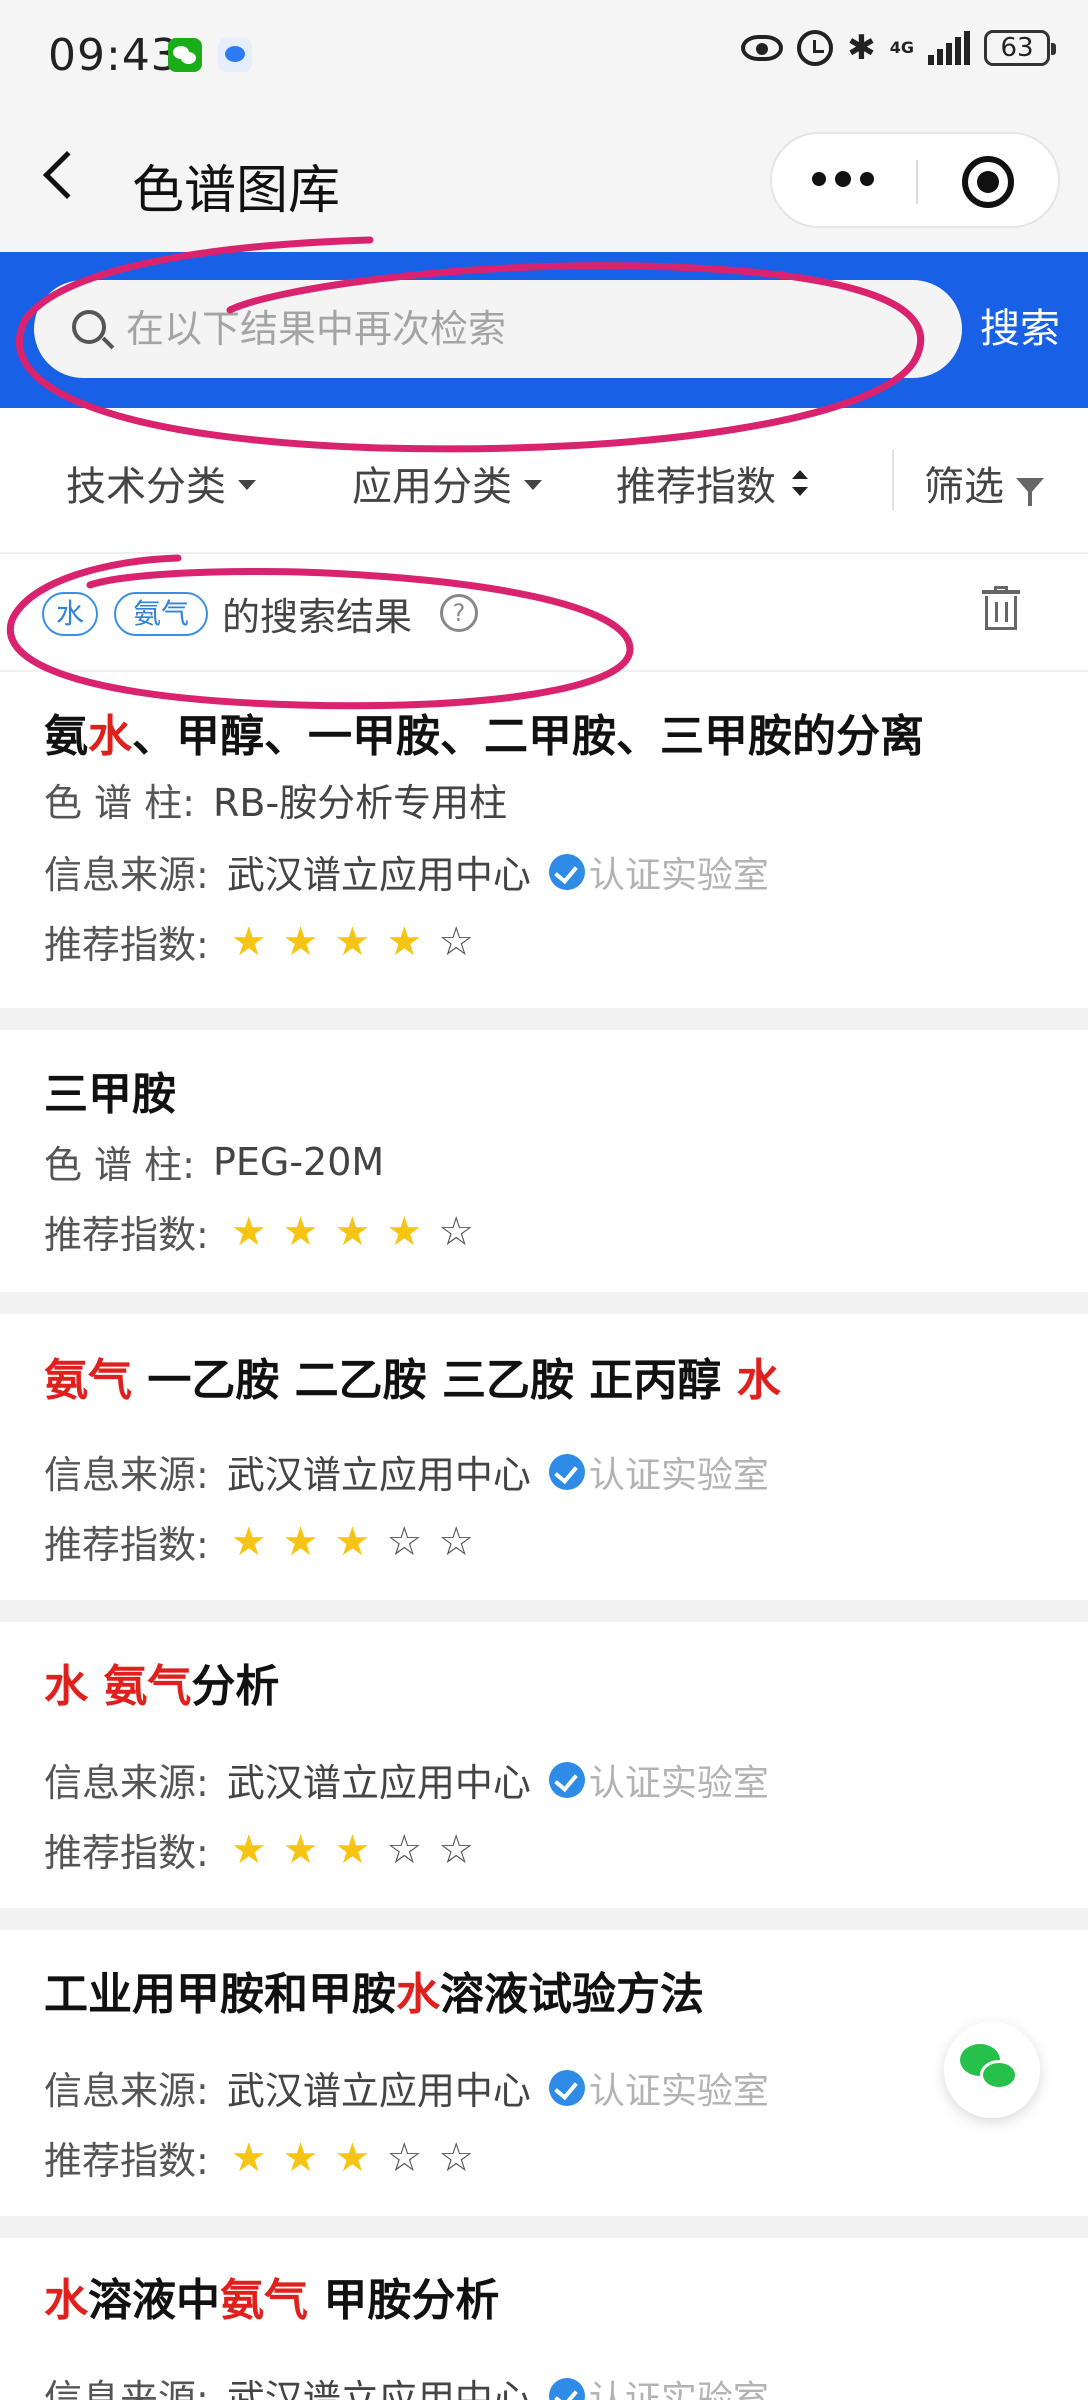  What do you see at coordinates (901, 47) in the screenshot?
I see `network-type: 4G` at bounding box center [901, 47].